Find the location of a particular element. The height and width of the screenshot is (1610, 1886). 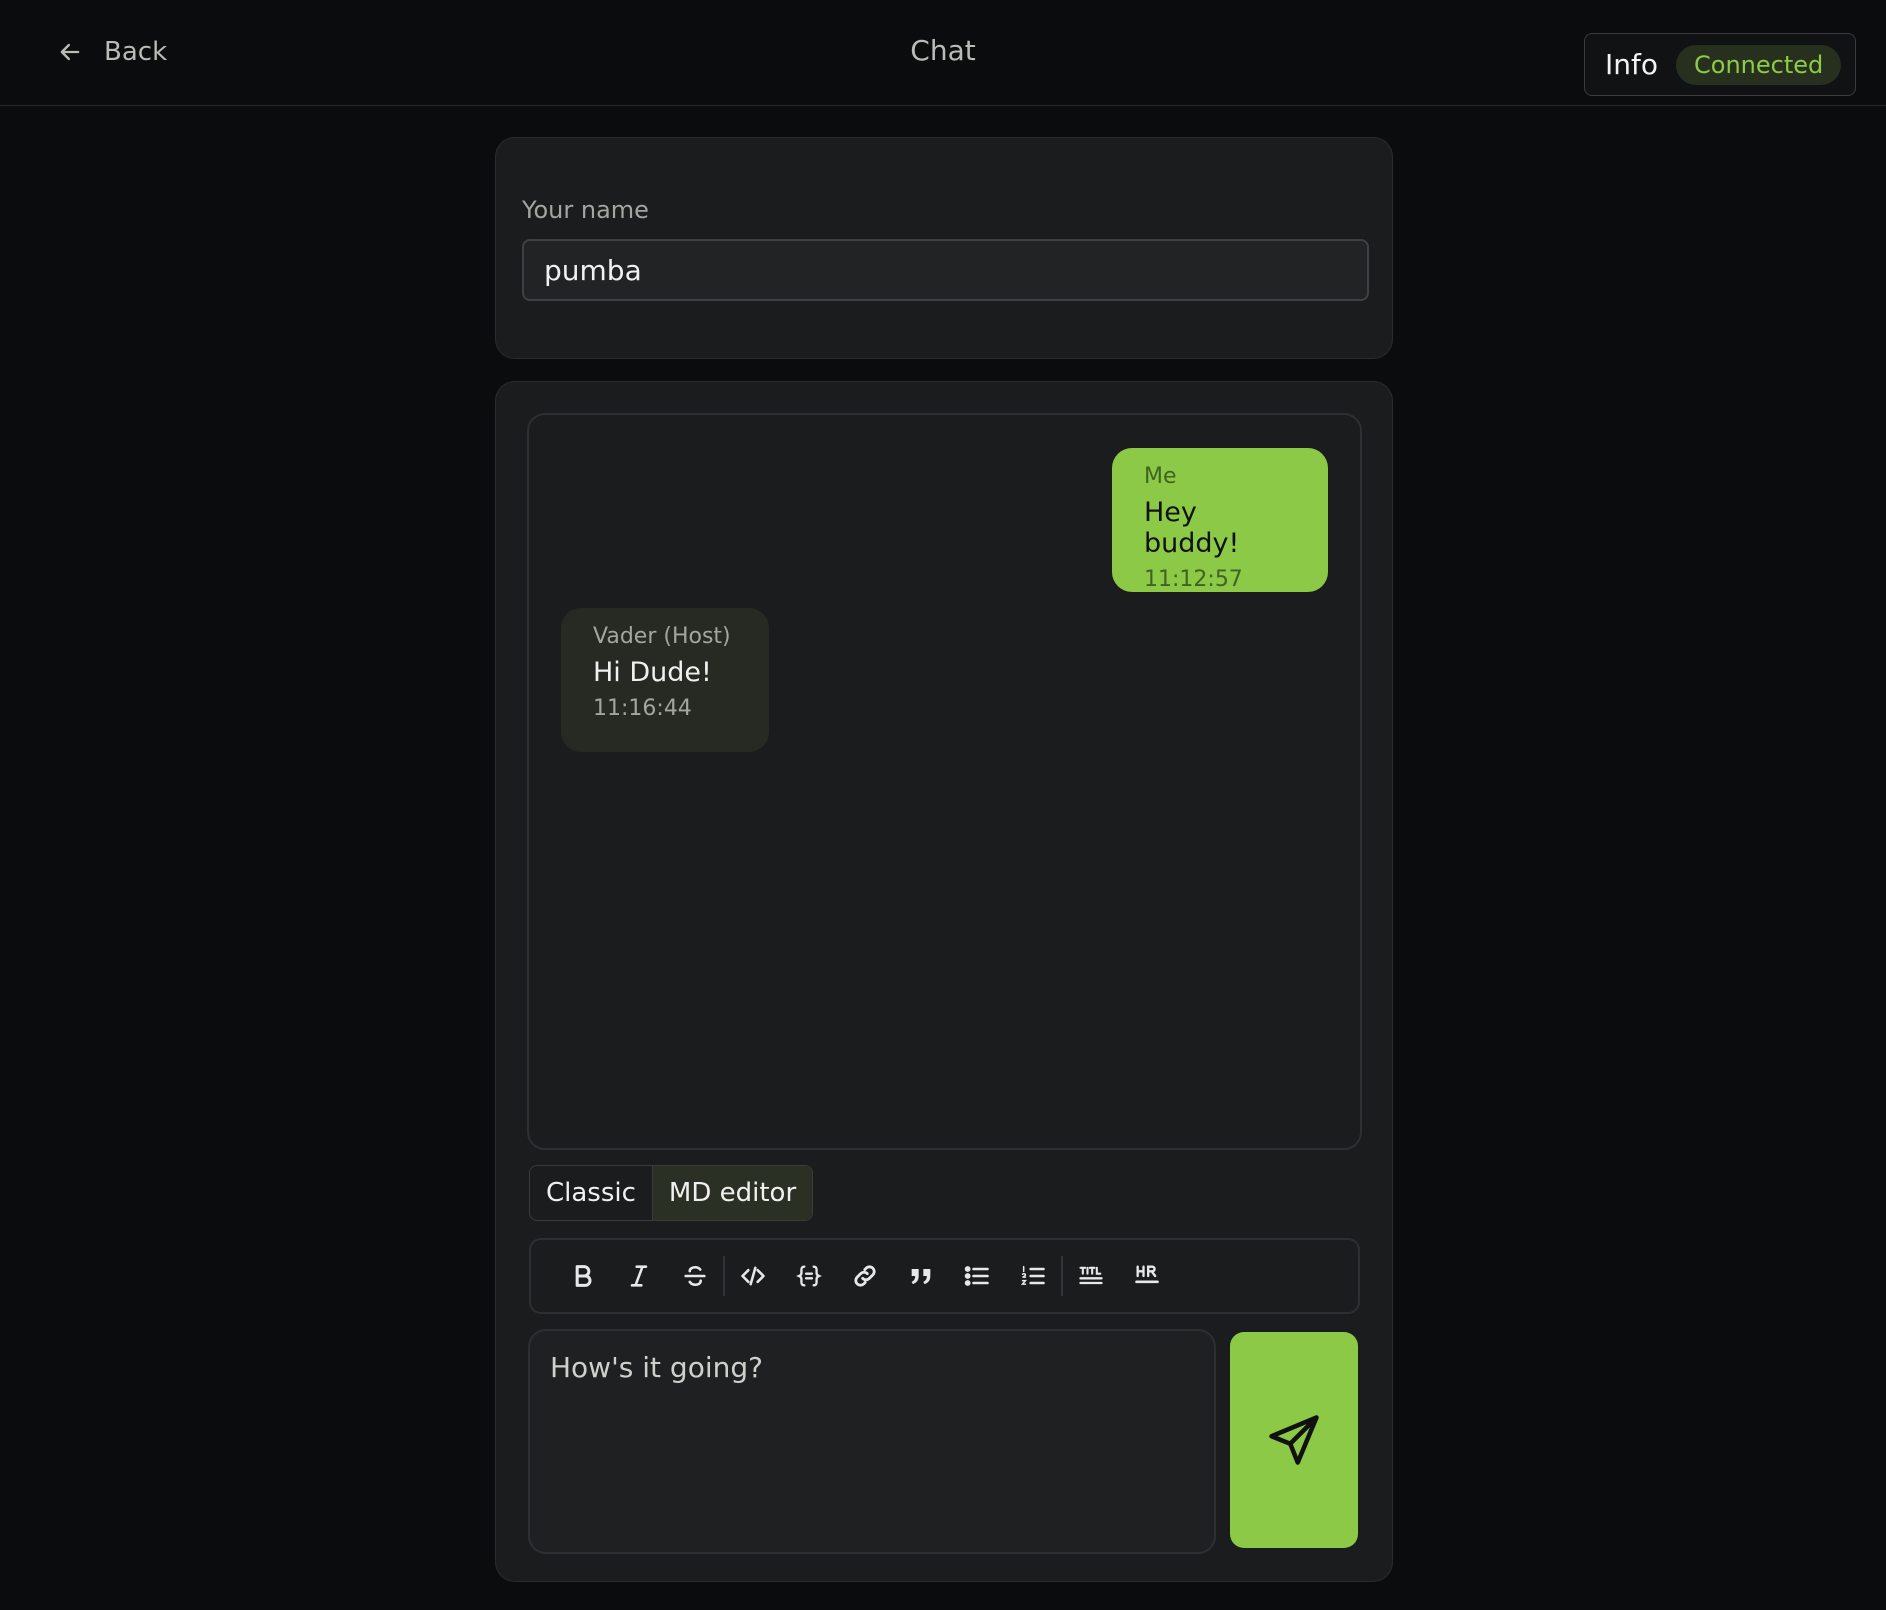

horizontal-rule-icon is located at coordinates (1147, 1274).